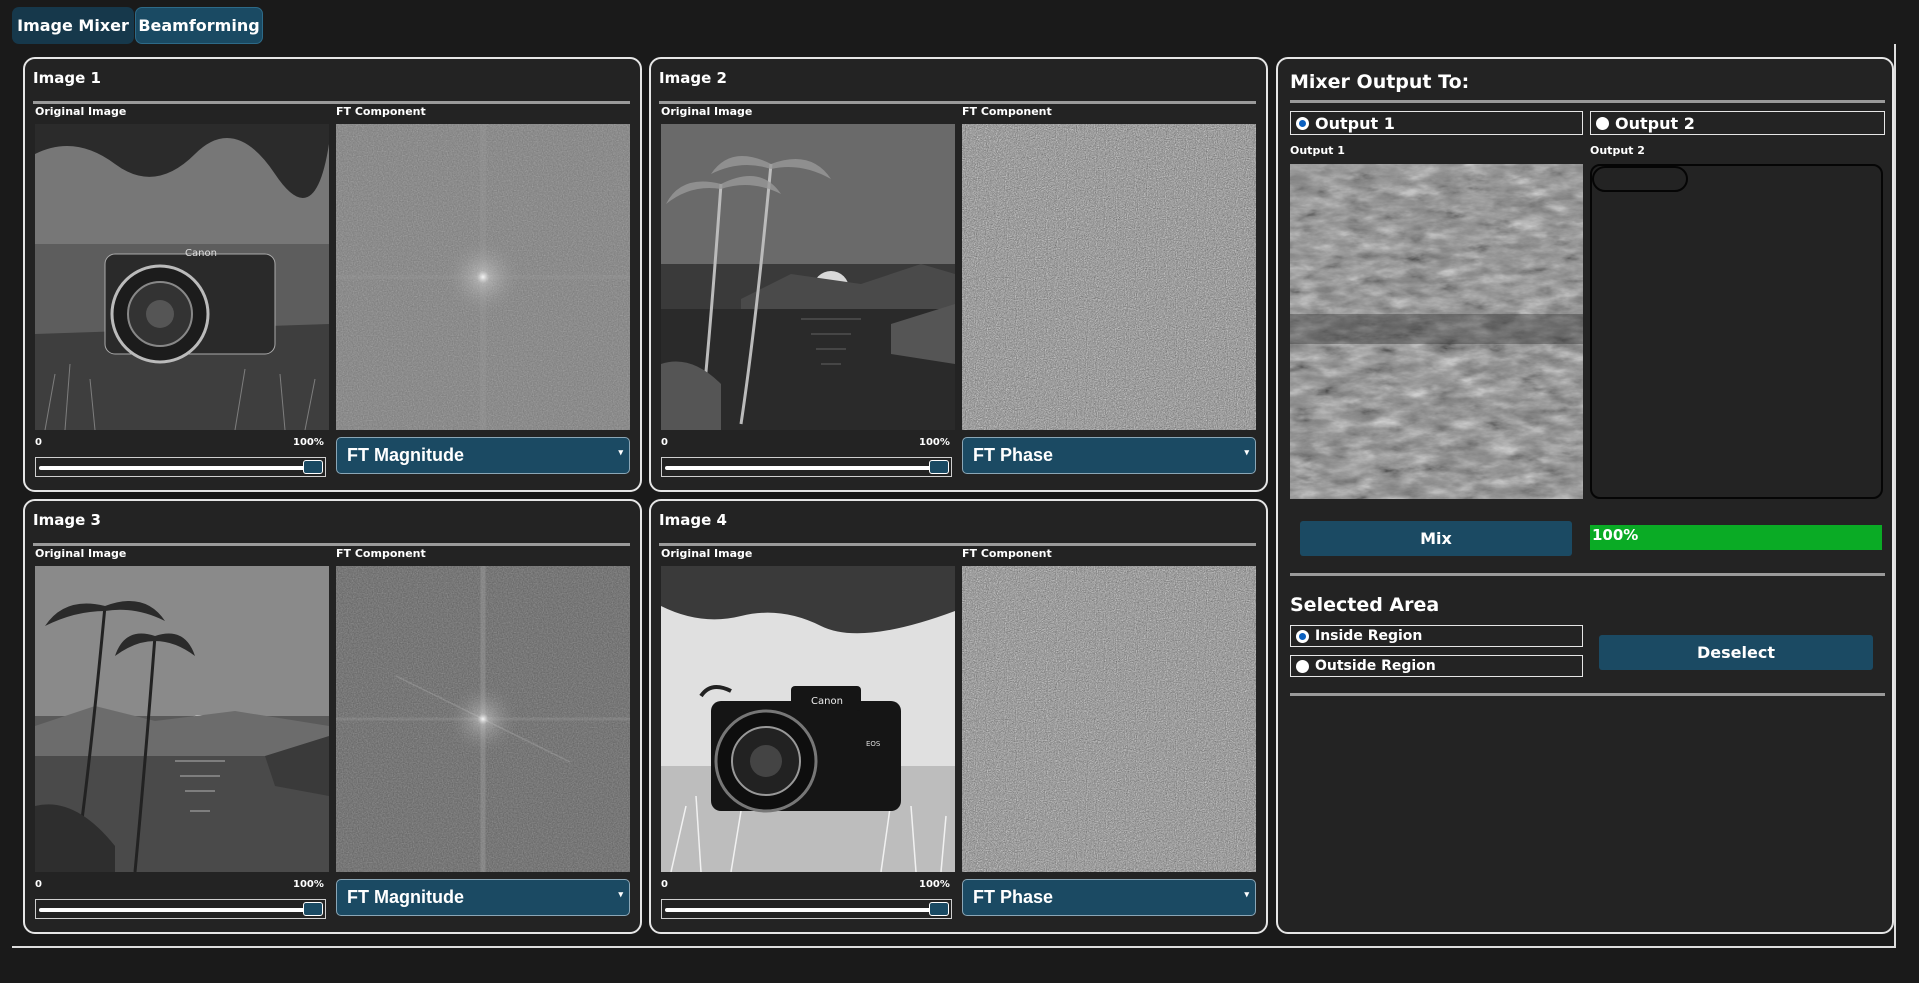 The image size is (1919, 983). What do you see at coordinates (1617, 150) in the screenshot?
I see `output-2-label: Output 2` at bounding box center [1617, 150].